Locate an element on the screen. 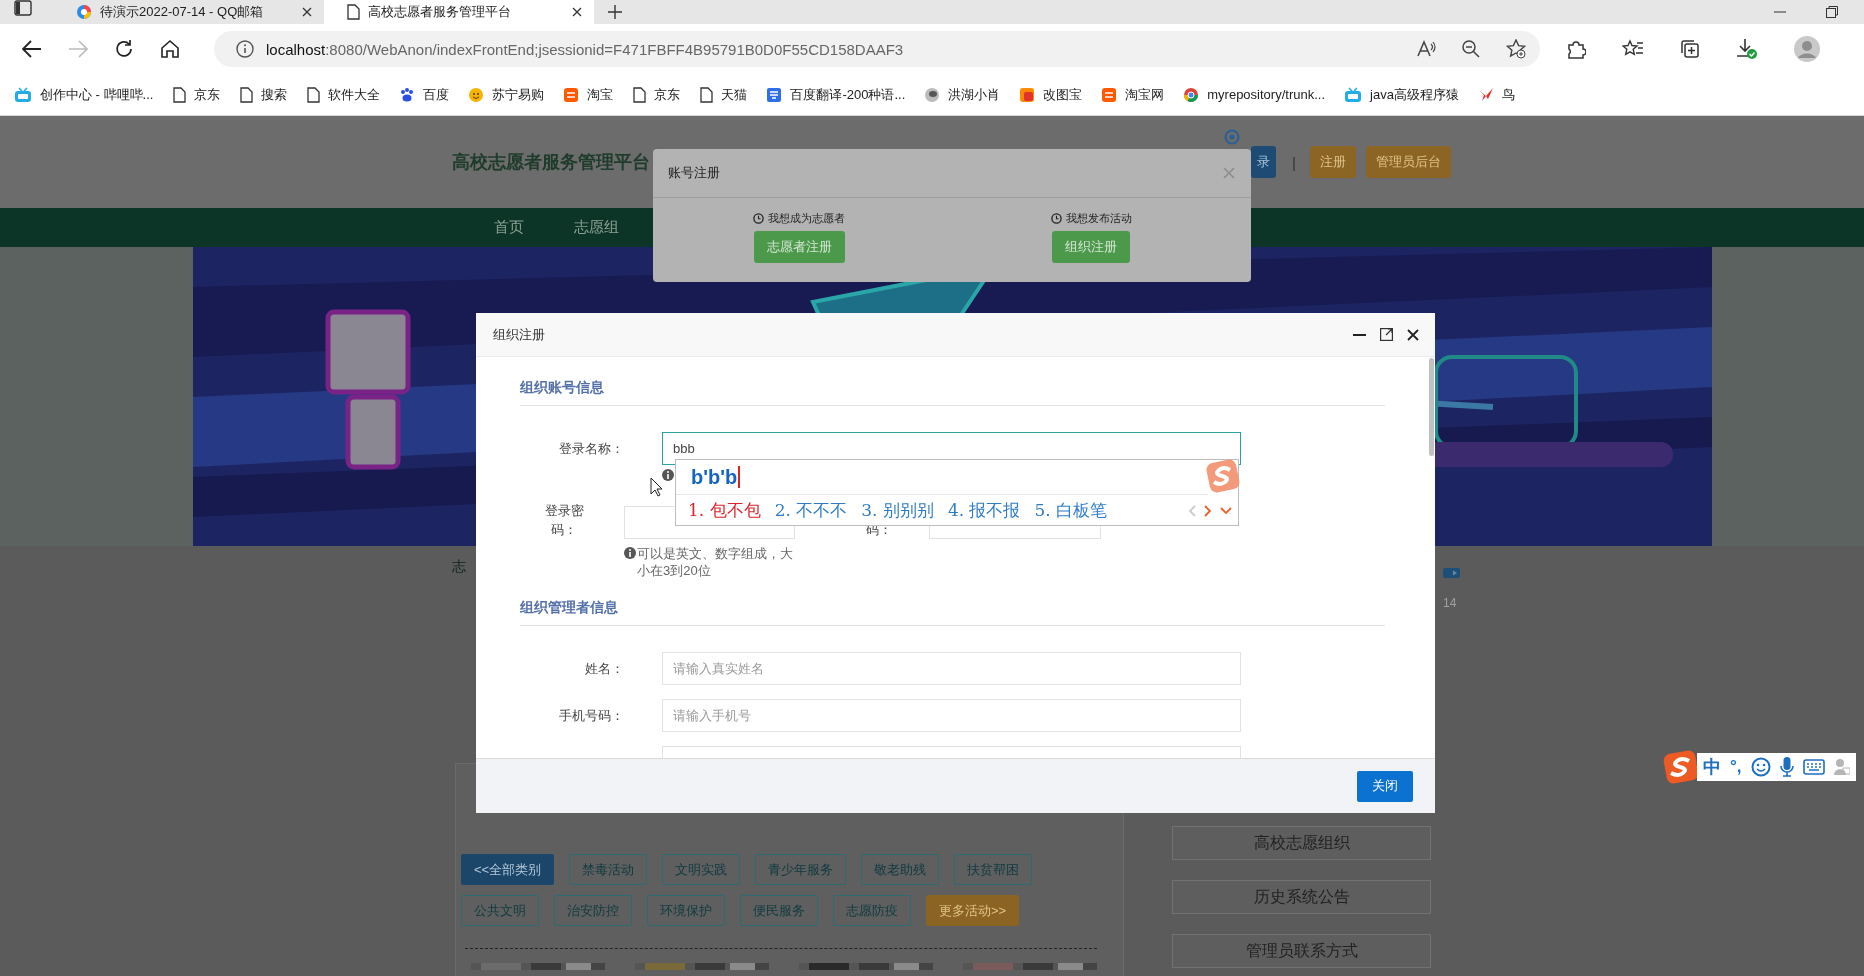 The height and width of the screenshot is (976, 1864). site-title: 高校志愿者服务管理平台 is located at coordinates (551, 162).